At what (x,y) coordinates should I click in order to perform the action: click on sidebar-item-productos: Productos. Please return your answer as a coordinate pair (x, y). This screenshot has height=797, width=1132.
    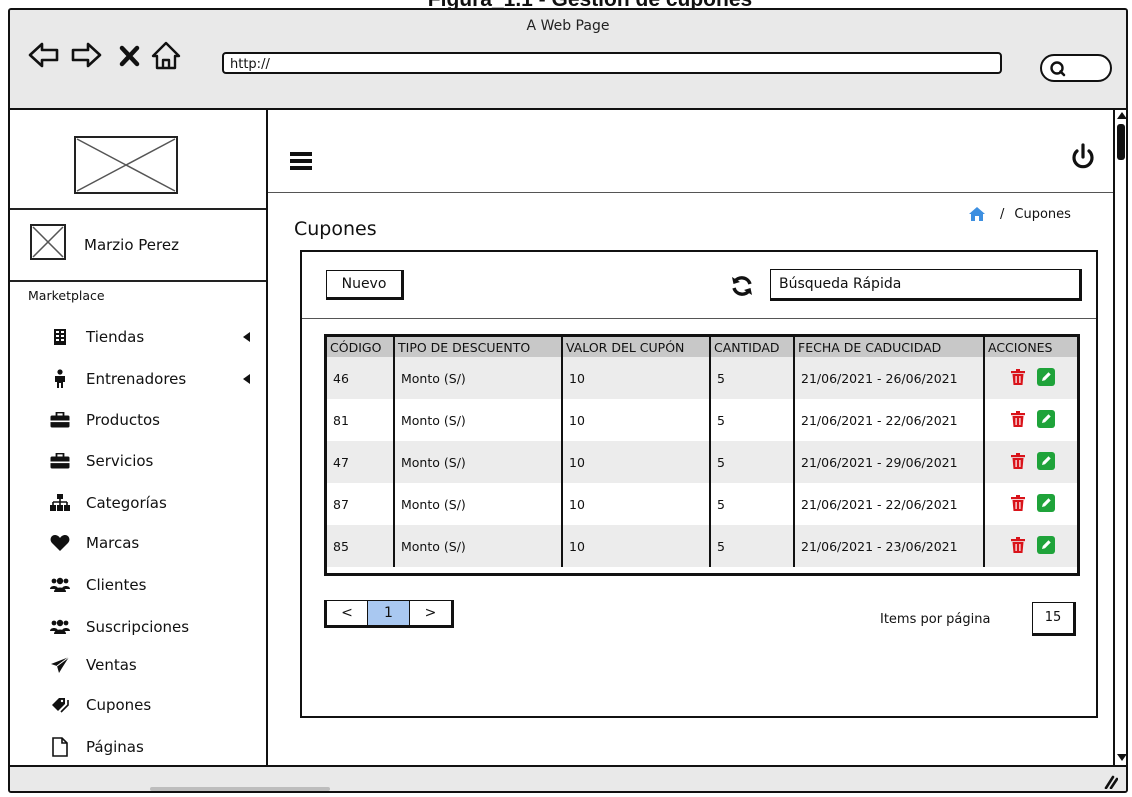
    Looking at the image, I should click on (150, 420).